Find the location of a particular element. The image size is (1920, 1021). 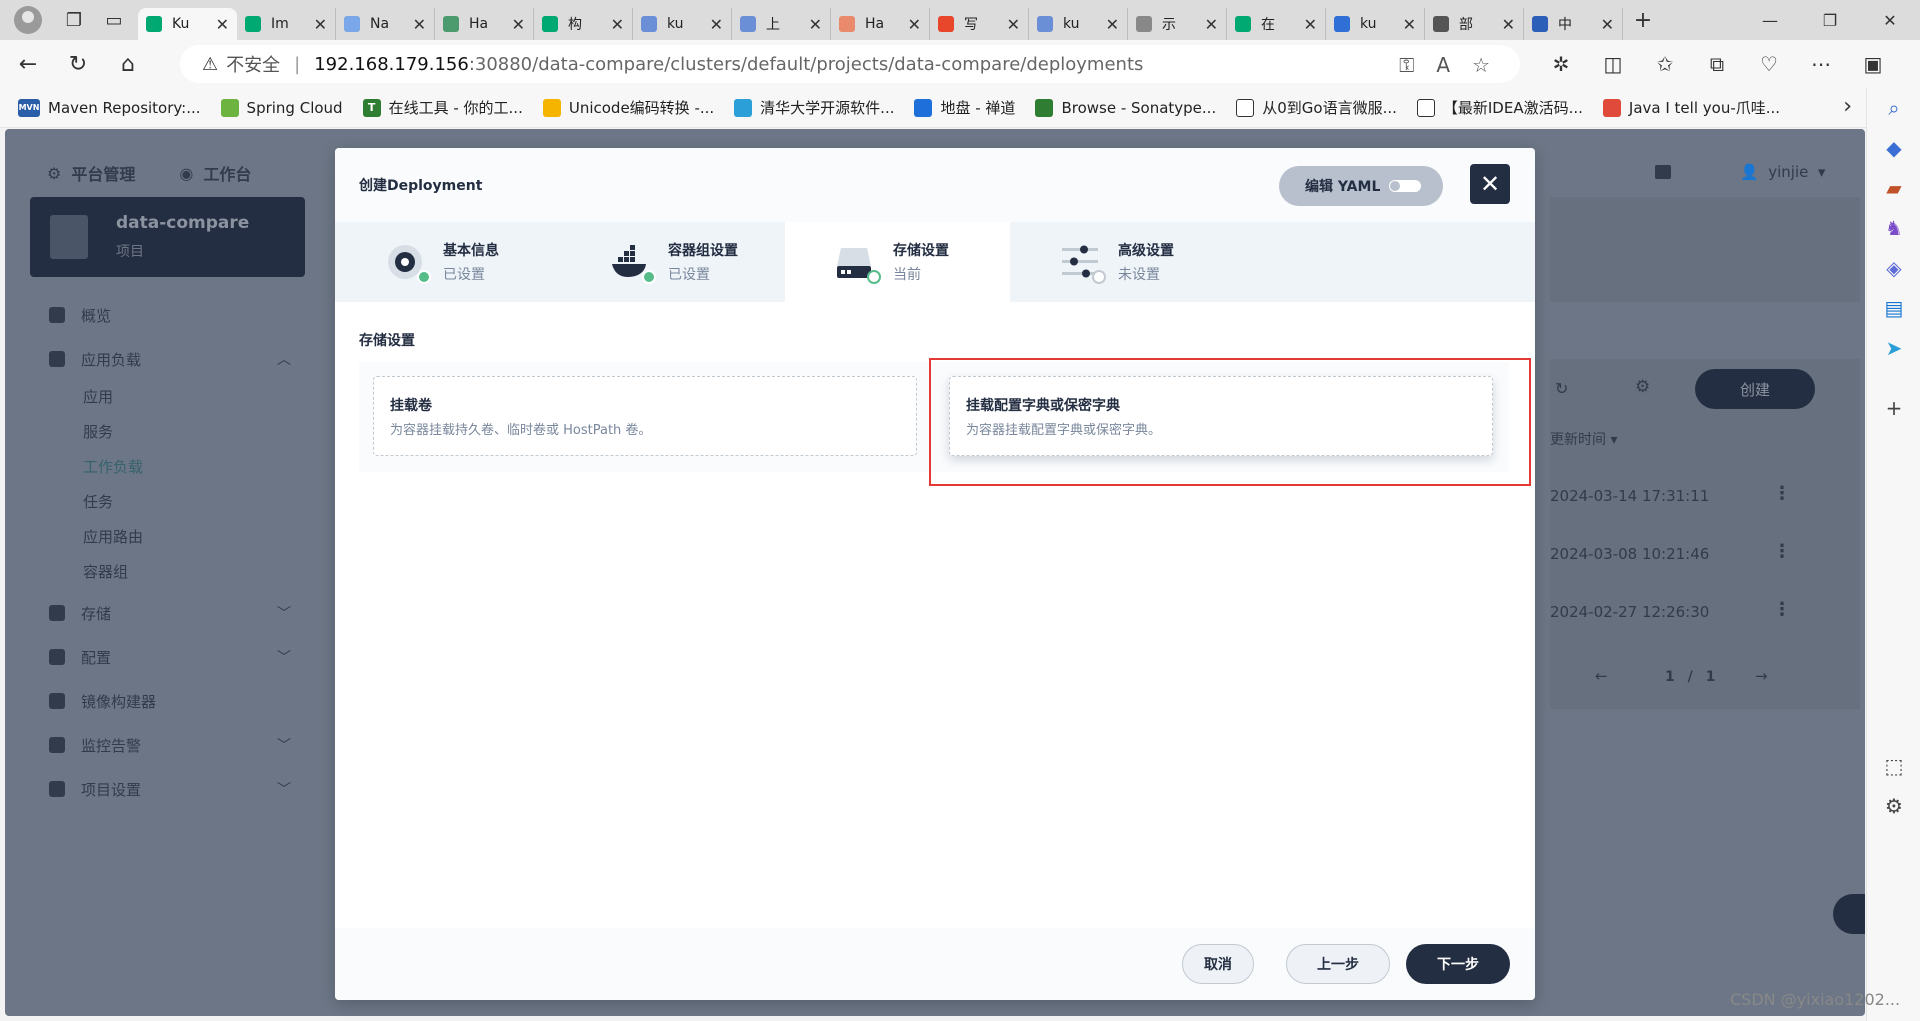

copilot-icon: ◈ is located at coordinates (1894, 268).